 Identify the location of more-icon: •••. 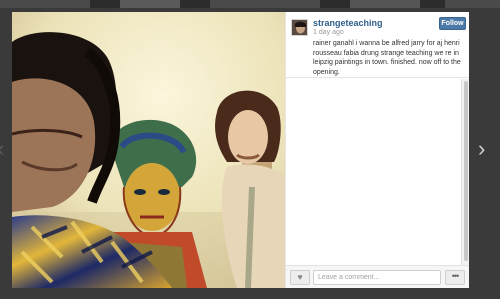
(455, 276).